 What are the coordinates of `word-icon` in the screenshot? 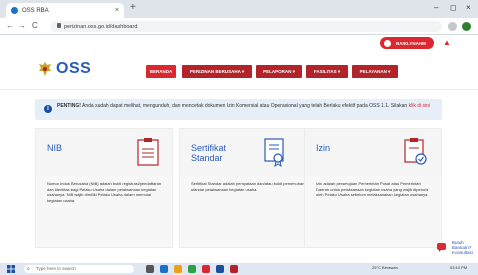 It's located at (220, 269).